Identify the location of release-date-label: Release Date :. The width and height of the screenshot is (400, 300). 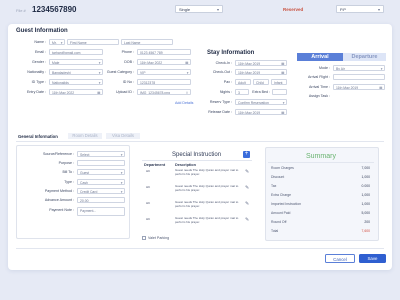
(220, 112).